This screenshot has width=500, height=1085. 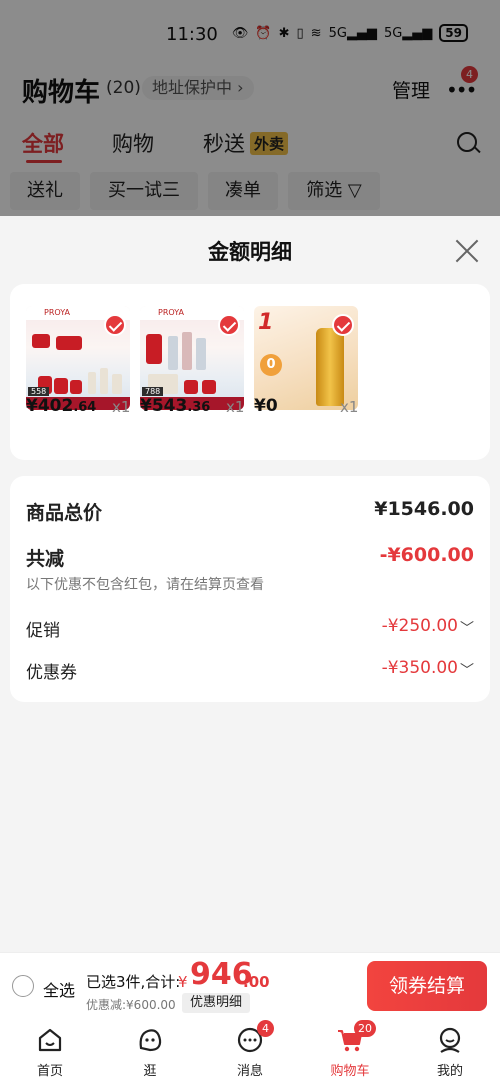 I want to click on coupon-row: 优惠券 -¥350.00 ﹀, so click(x=250, y=671).